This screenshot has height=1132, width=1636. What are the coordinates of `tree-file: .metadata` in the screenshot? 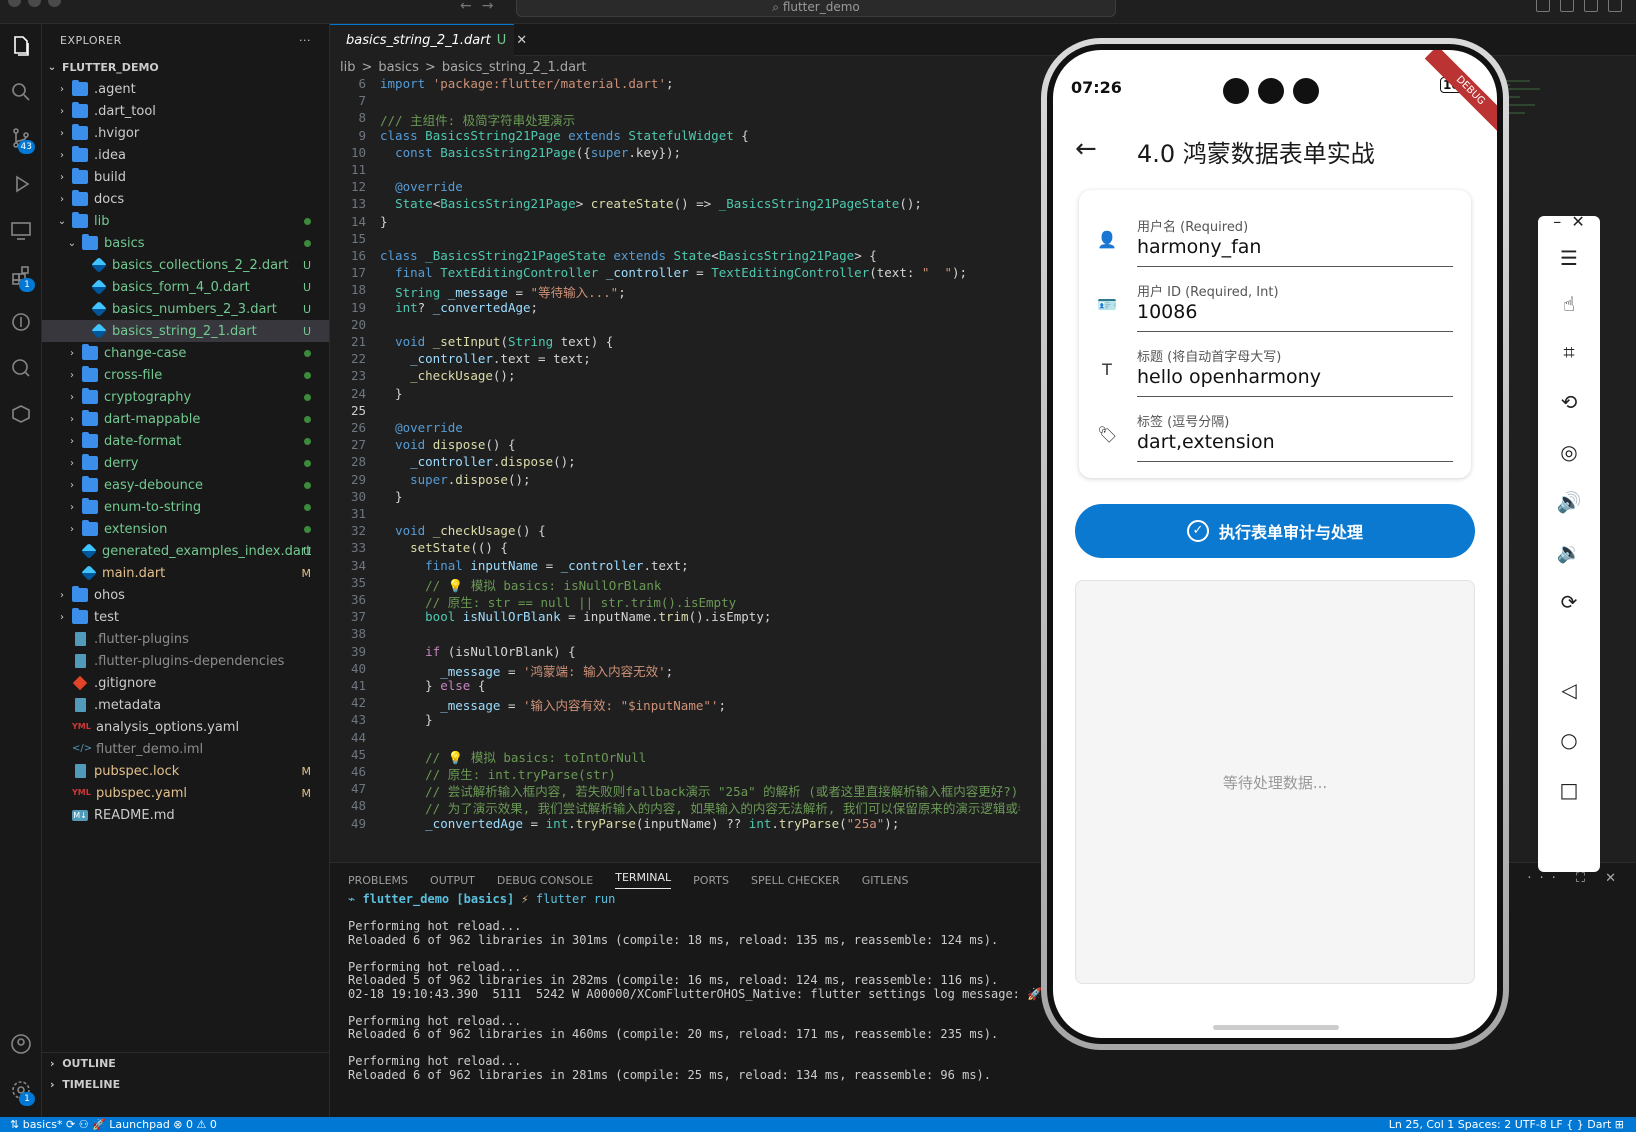 It's located at (185, 705).